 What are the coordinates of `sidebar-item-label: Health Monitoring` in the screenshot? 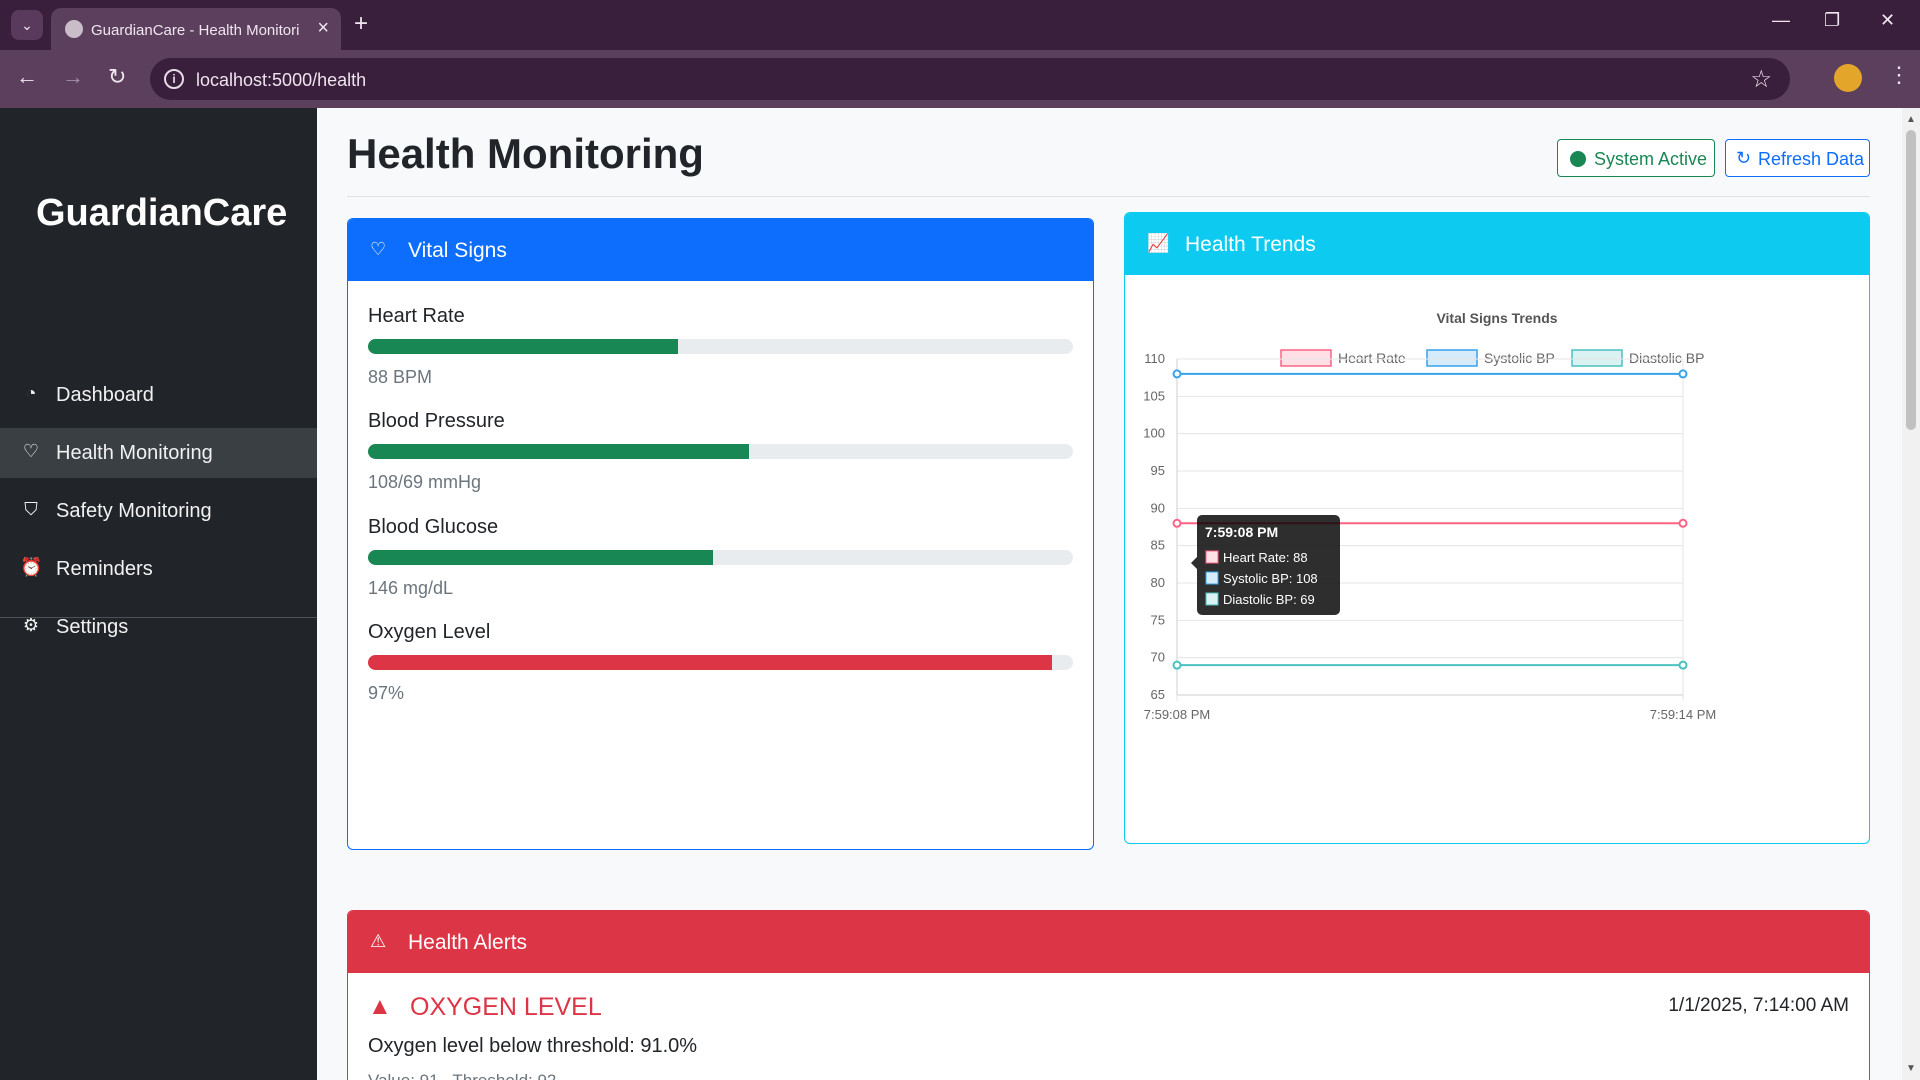 It's located at (134, 453).